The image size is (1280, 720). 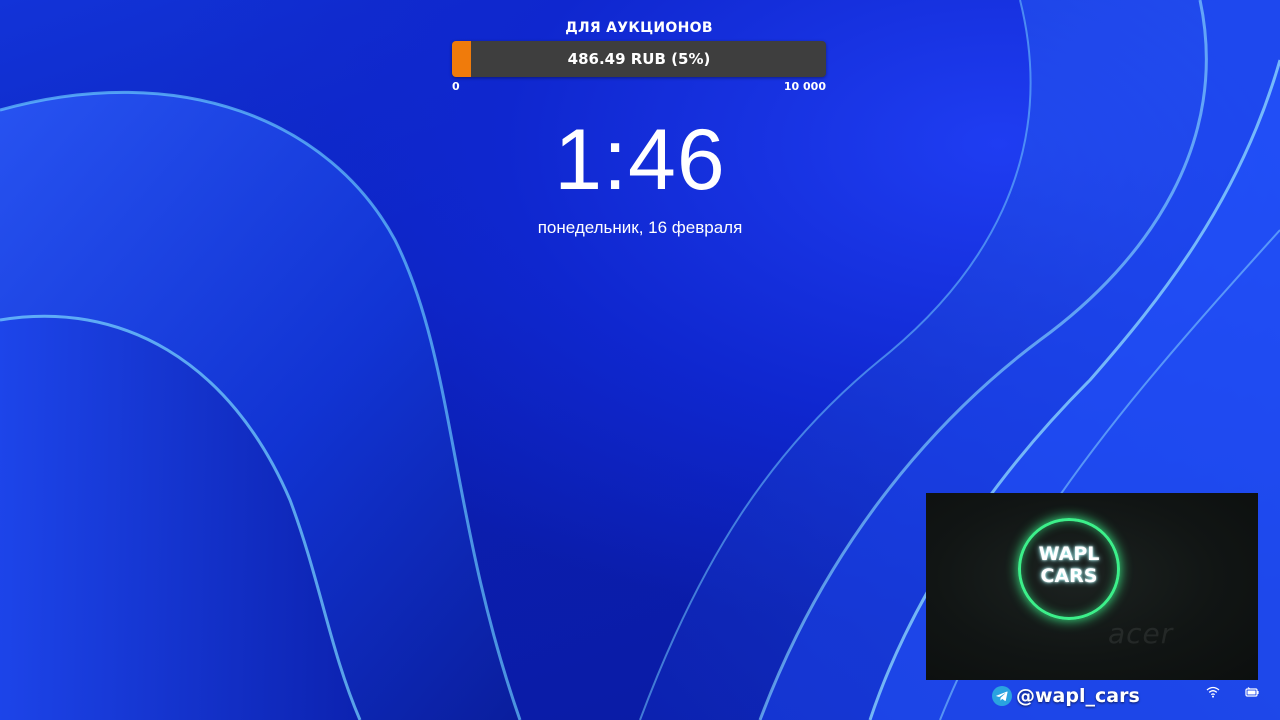 I want to click on goal-scale: 0 10 000, so click(x=639, y=88).